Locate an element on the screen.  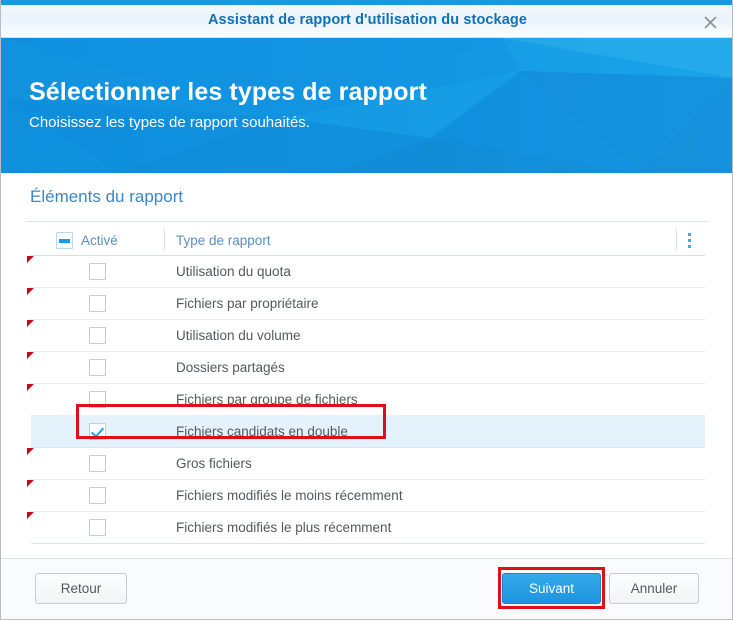
next-button: Suivant is located at coordinates (551, 588).